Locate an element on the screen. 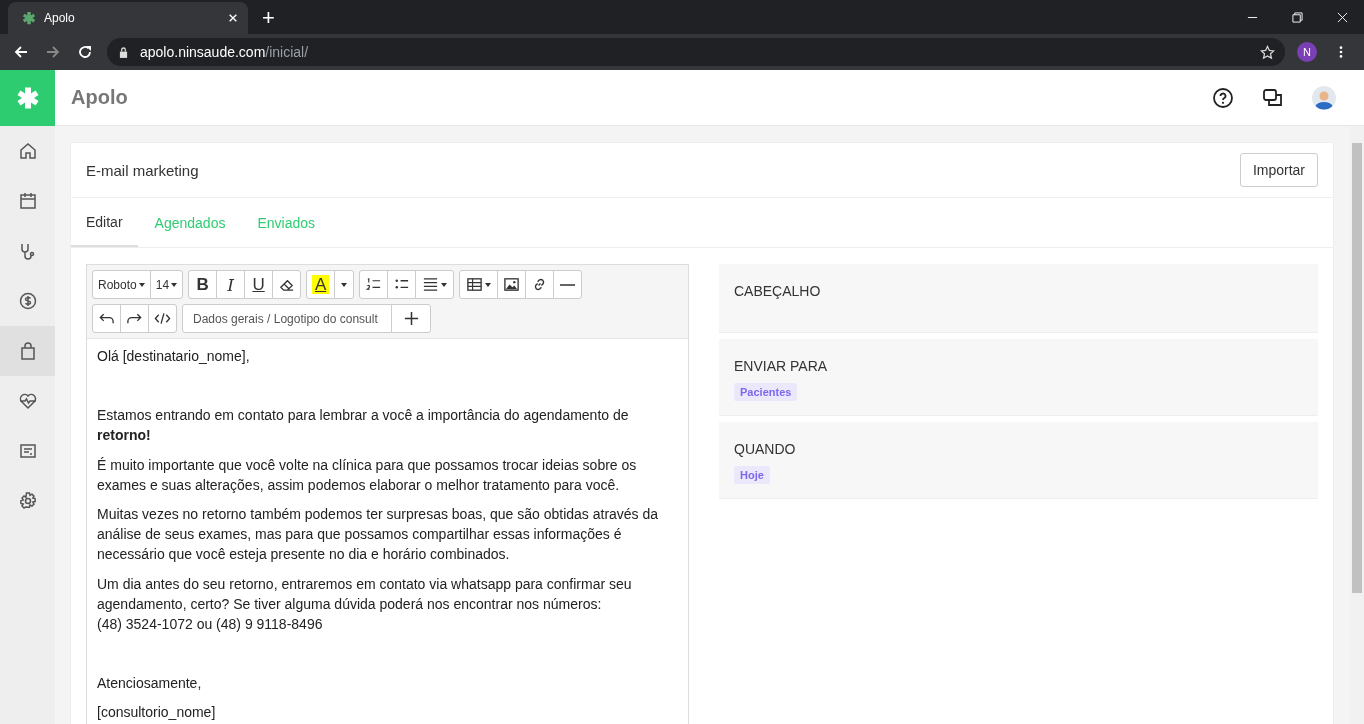 This screenshot has height=724, width=1364. horizontal-line-icon is located at coordinates (568, 284).